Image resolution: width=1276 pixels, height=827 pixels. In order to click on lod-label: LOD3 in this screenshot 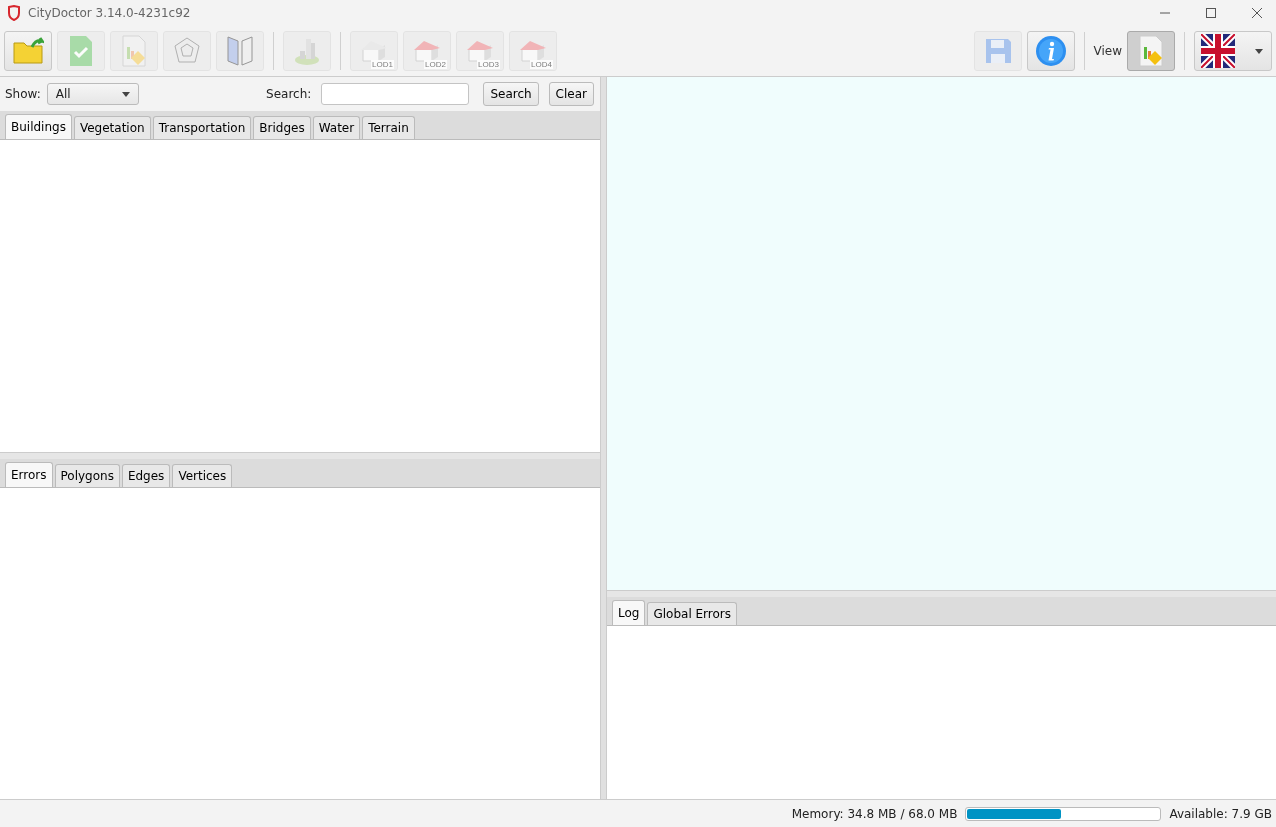, I will do `click(488, 64)`.